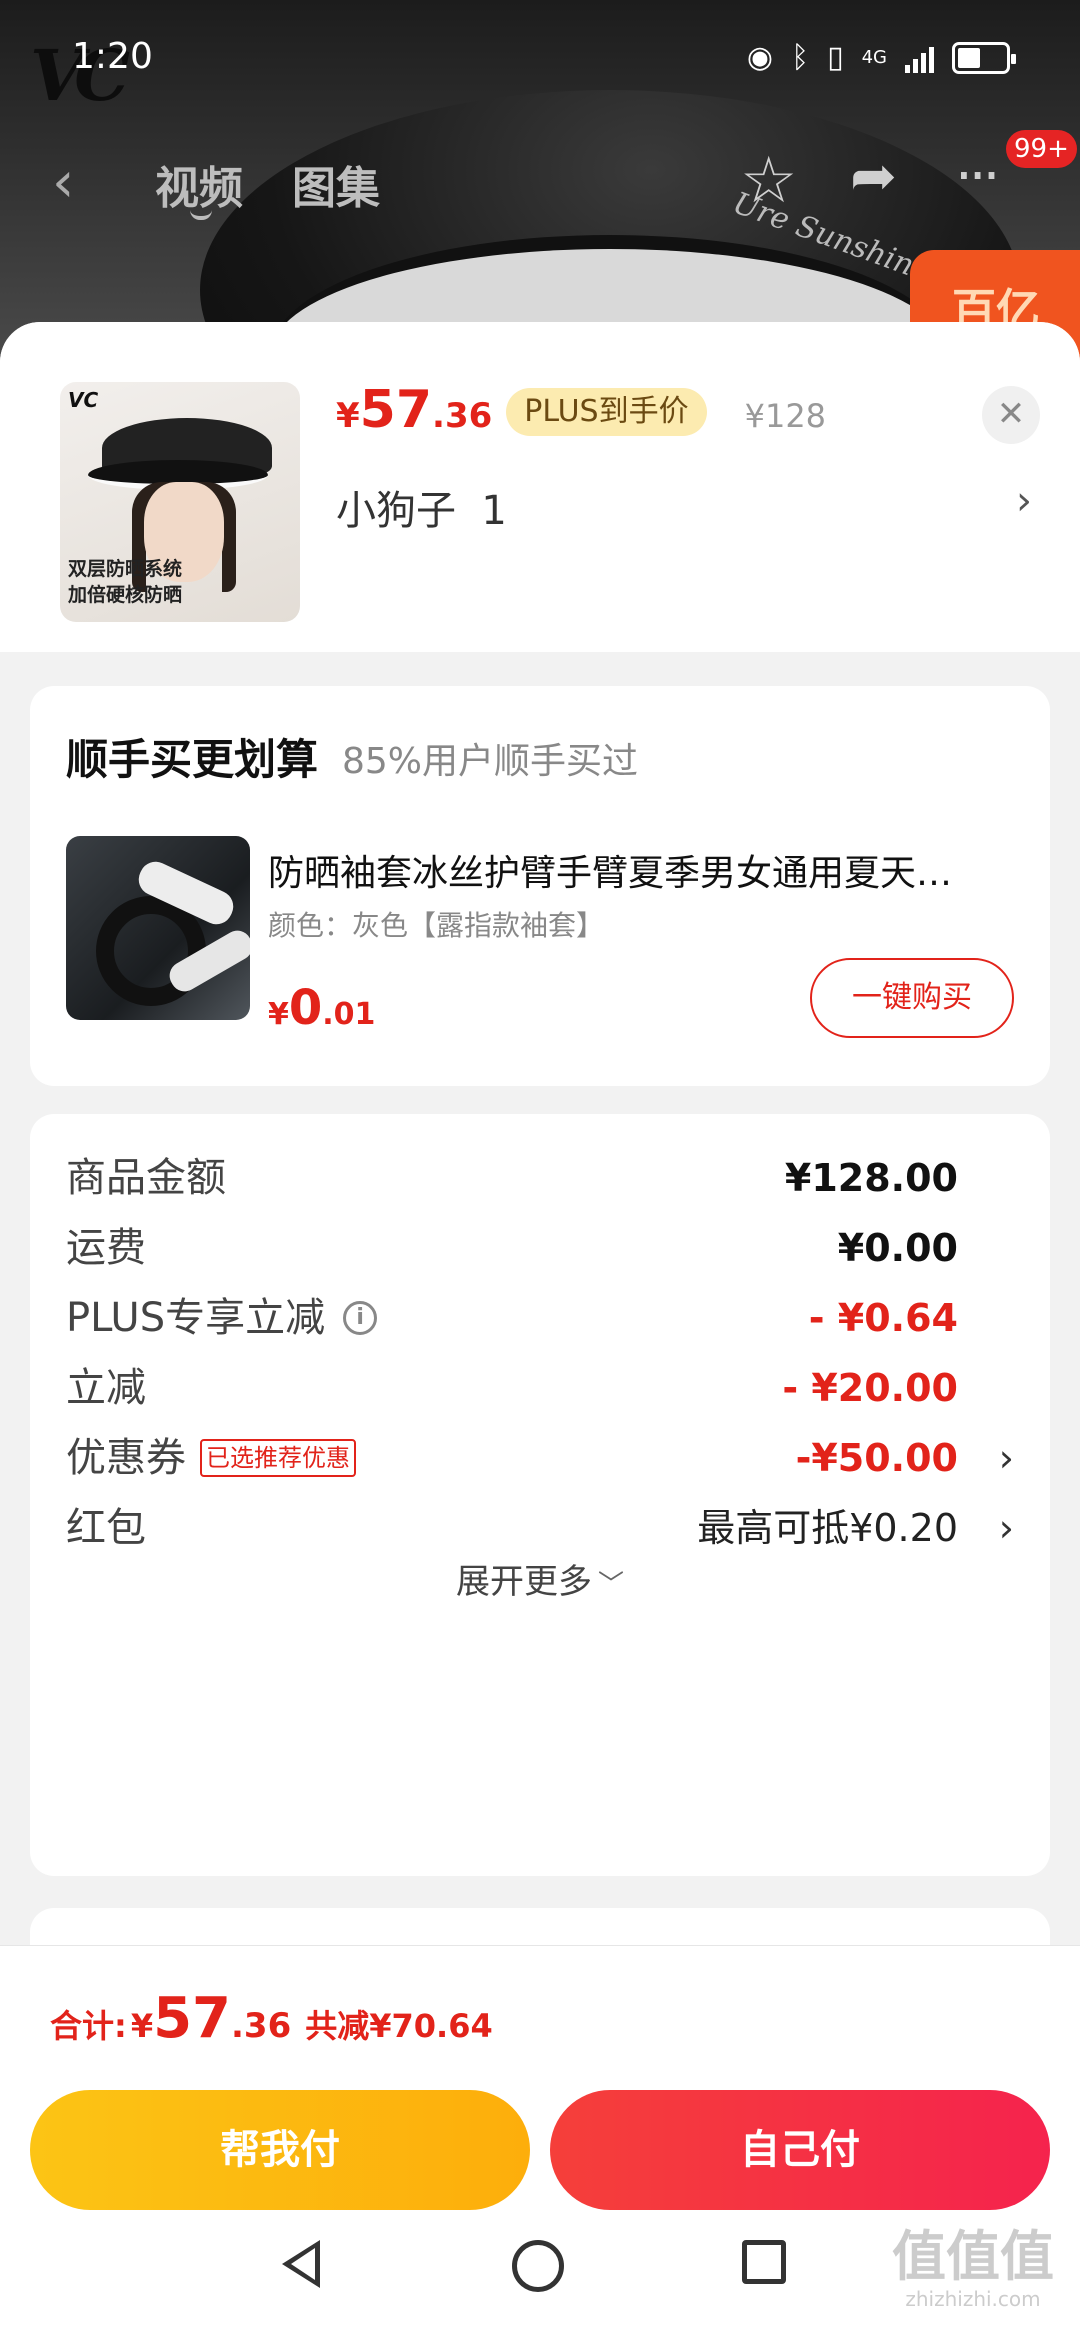  Describe the element at coordinates (873, 176) in the screenshot. I see `share-icon: ➦` at that location.